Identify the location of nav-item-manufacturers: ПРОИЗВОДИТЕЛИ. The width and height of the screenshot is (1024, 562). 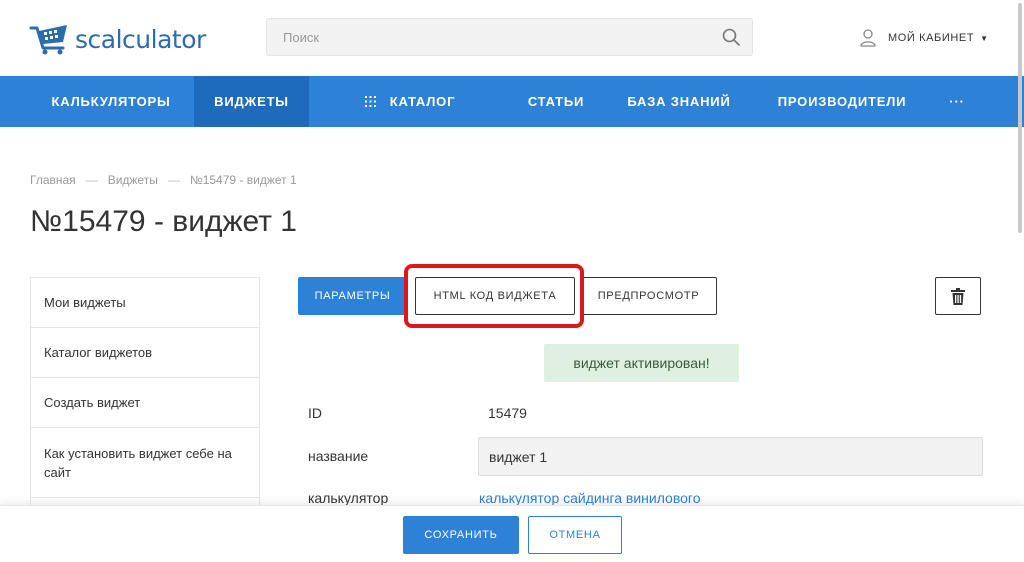
(842, 101).